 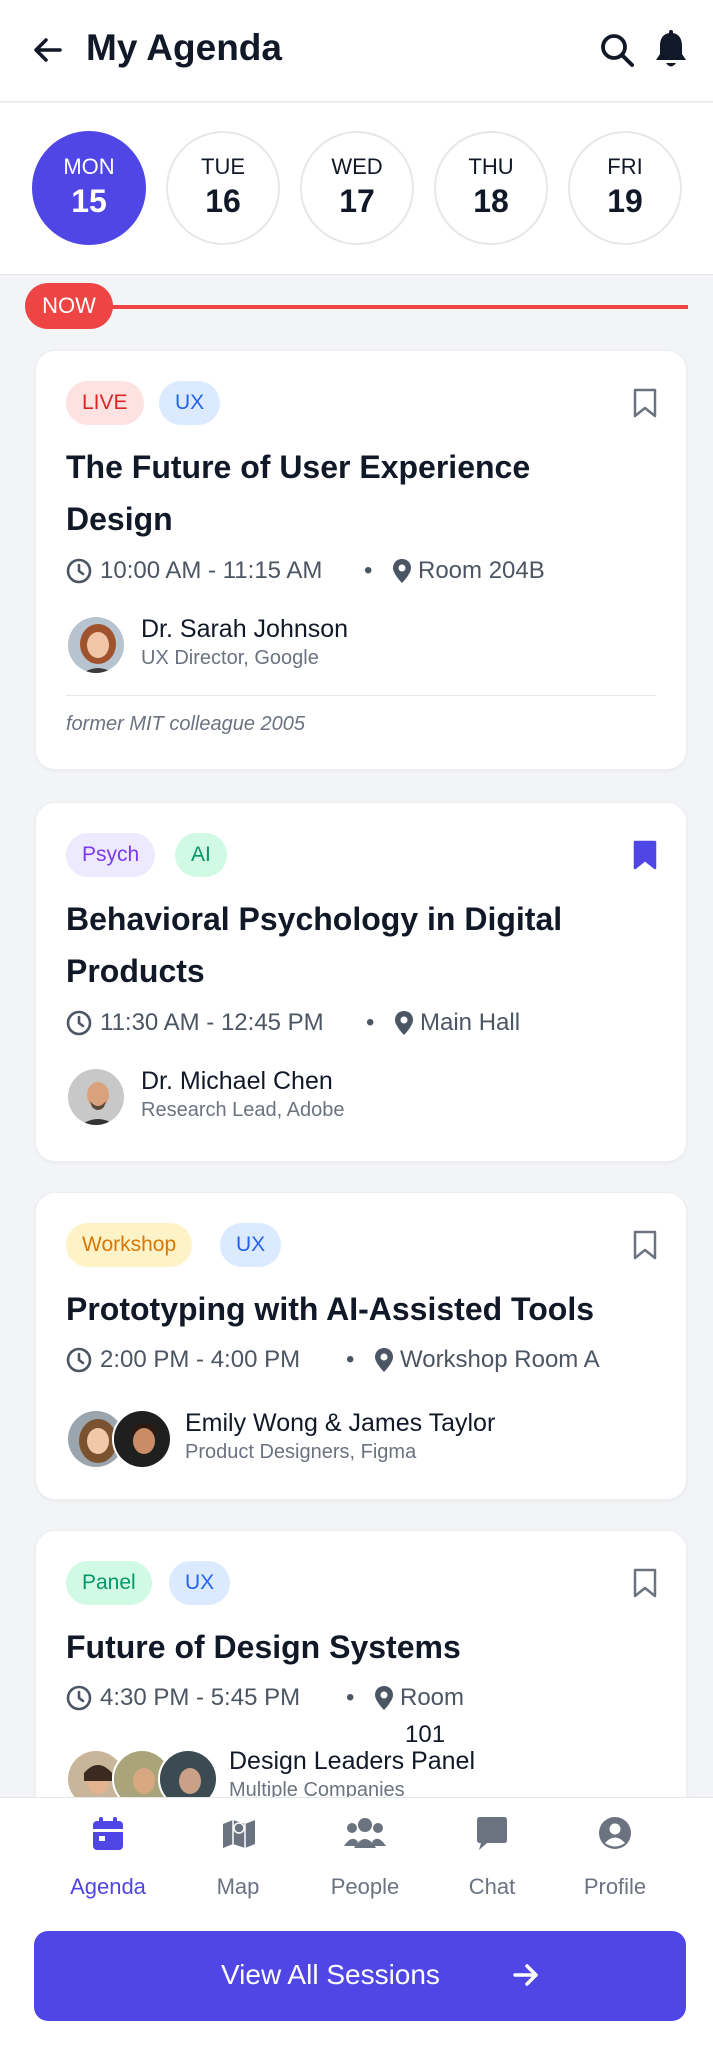 I want to click on back-button, so click(x=48, y=50).